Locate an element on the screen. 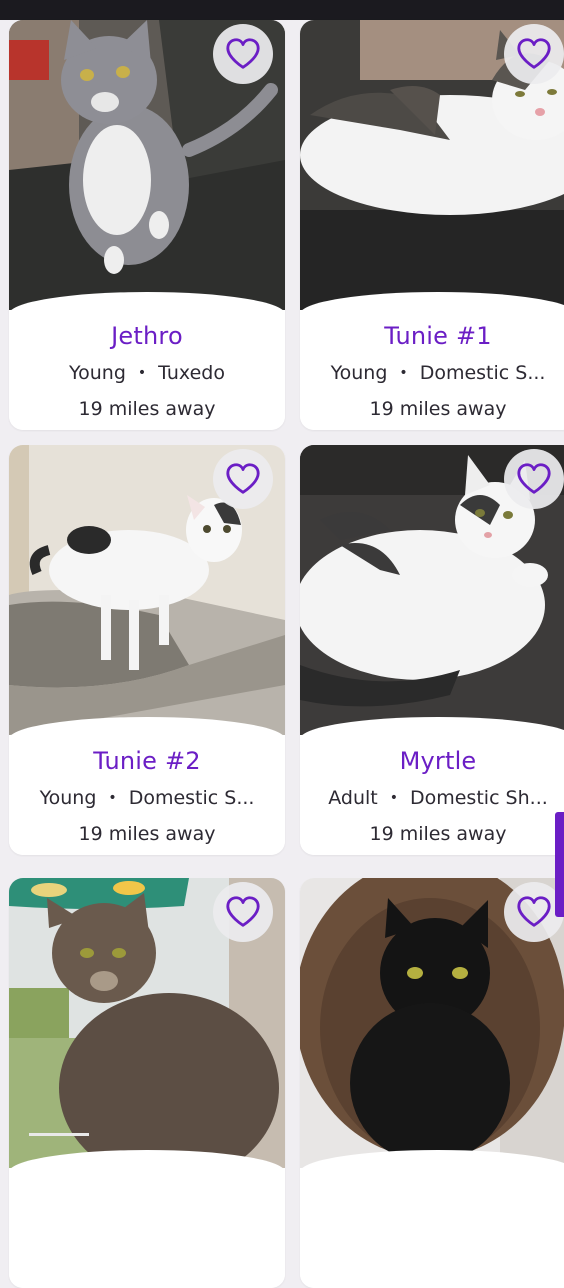  scrollbar-thumb is located at coordinates (559, 864).